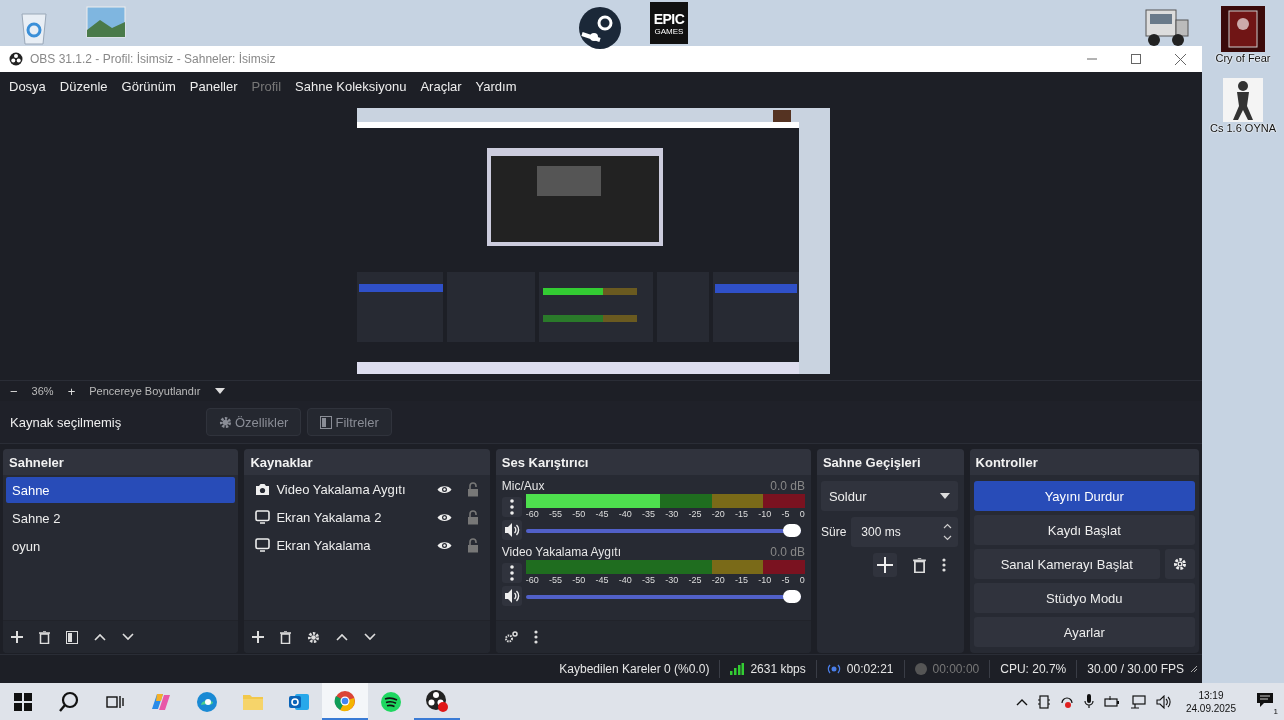  I want to click on source-name: Ekran Yakalama 2, so click(353, 517).